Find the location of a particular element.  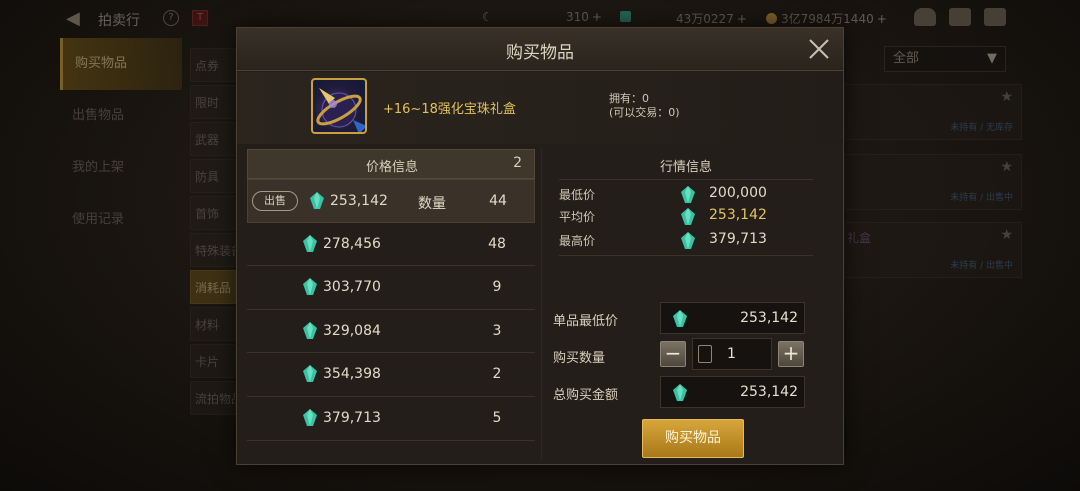

row-qty-label: 数量 is located at coordinates (432, 204).